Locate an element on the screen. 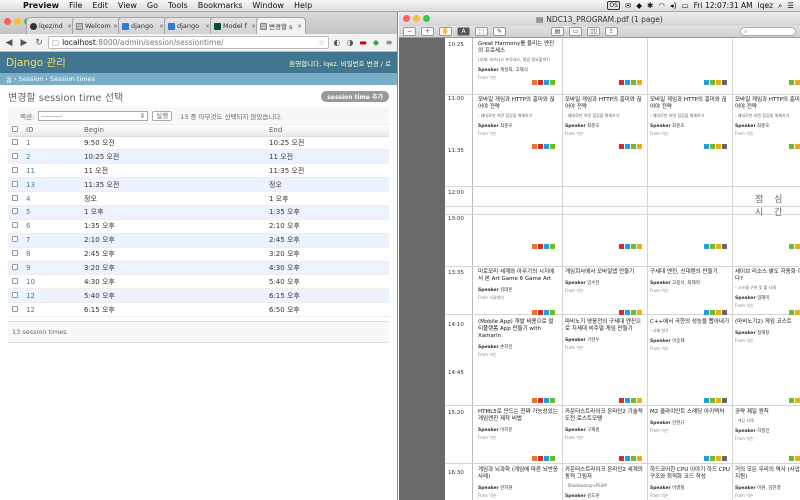 Image resolution: width=800 pixels, height=500 pixels. notification-center-icon: ☰ is located at coordinates (790, 5).